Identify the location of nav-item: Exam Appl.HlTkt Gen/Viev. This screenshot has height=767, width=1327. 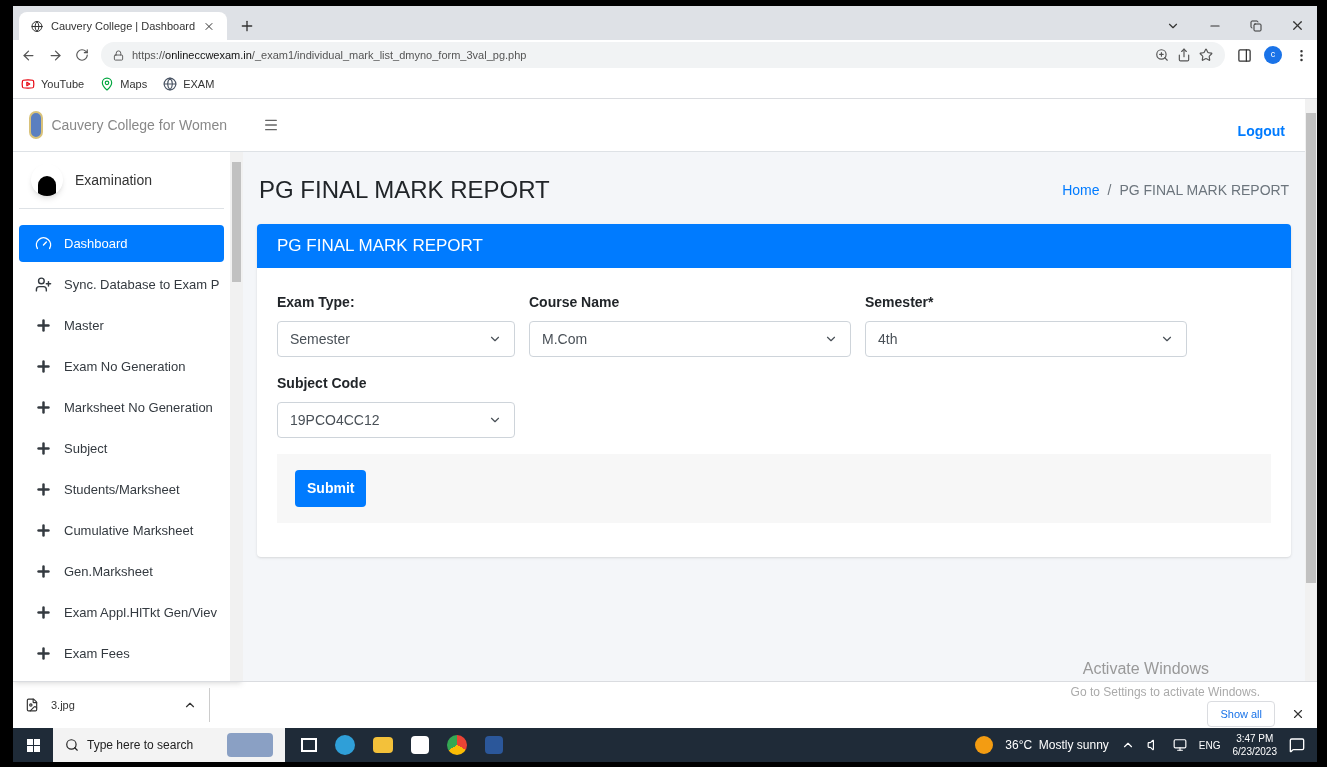
(121, 612).